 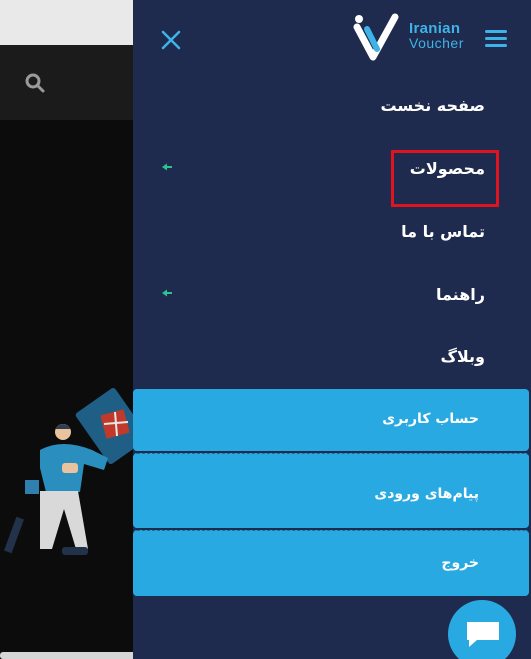 I want to click on menu-item-home: صفحه نخست, so click(x=332, y=108).